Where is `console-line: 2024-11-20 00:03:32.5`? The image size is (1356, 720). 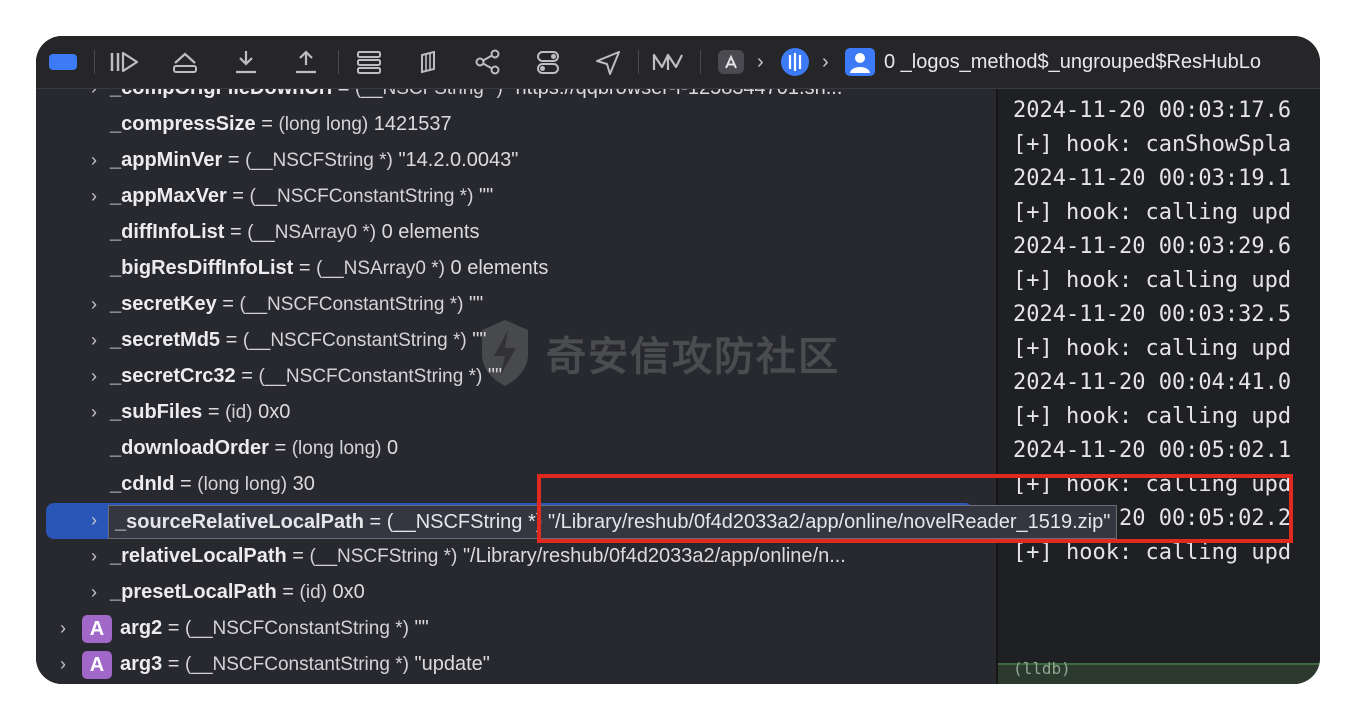
console-line: 2024-11-20 00:03:32.5 is located at coordinates (1152, 314).